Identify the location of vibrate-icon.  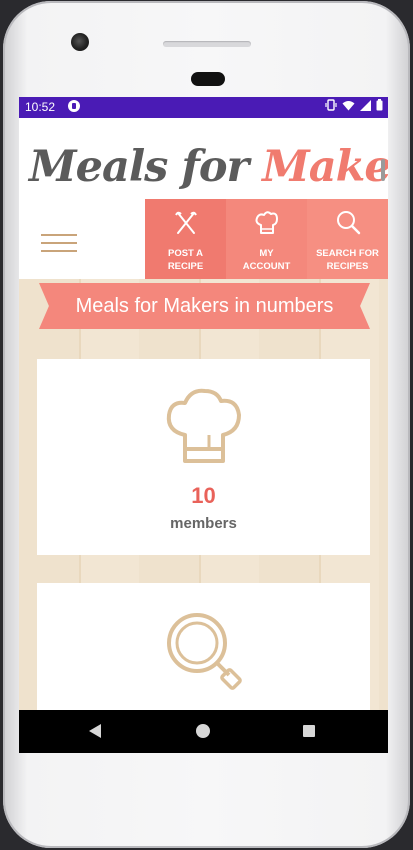
(331, 106).